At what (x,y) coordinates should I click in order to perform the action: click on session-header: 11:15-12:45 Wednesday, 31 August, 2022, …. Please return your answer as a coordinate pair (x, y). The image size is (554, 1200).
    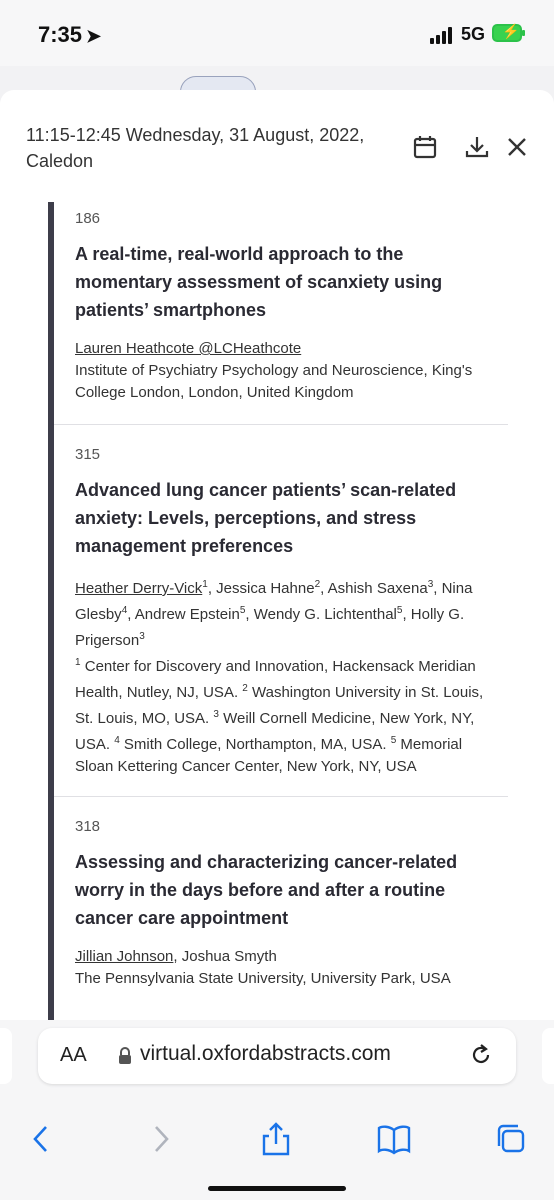
    Looking at the image, I should click on (195, 148).